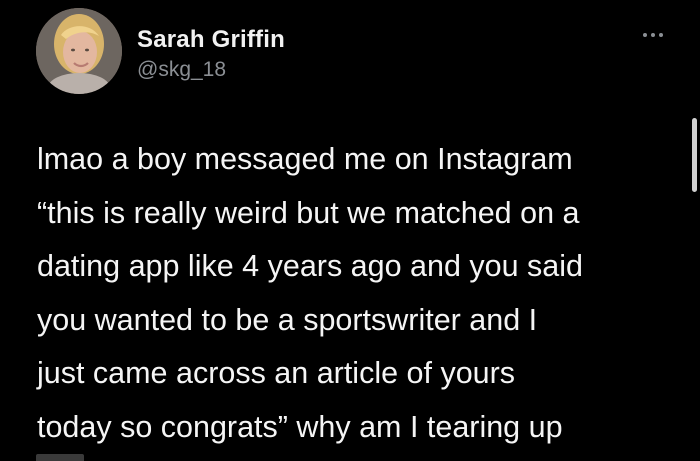 This screenshot has width=700, height=461. I want to click on cut-off-text-fragment, so click(60, 457).